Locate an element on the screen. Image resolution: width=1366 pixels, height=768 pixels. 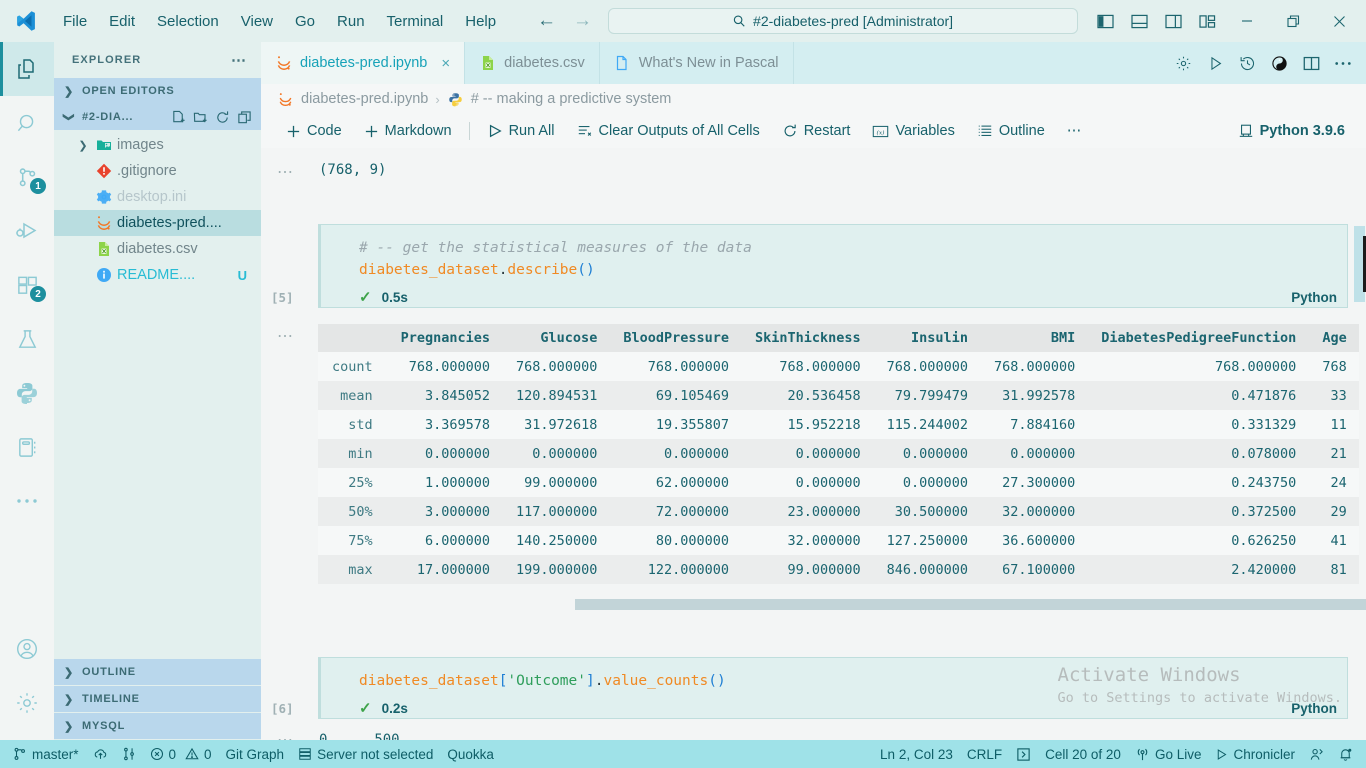
contrast-icon is located at coordinates (1279, 63).